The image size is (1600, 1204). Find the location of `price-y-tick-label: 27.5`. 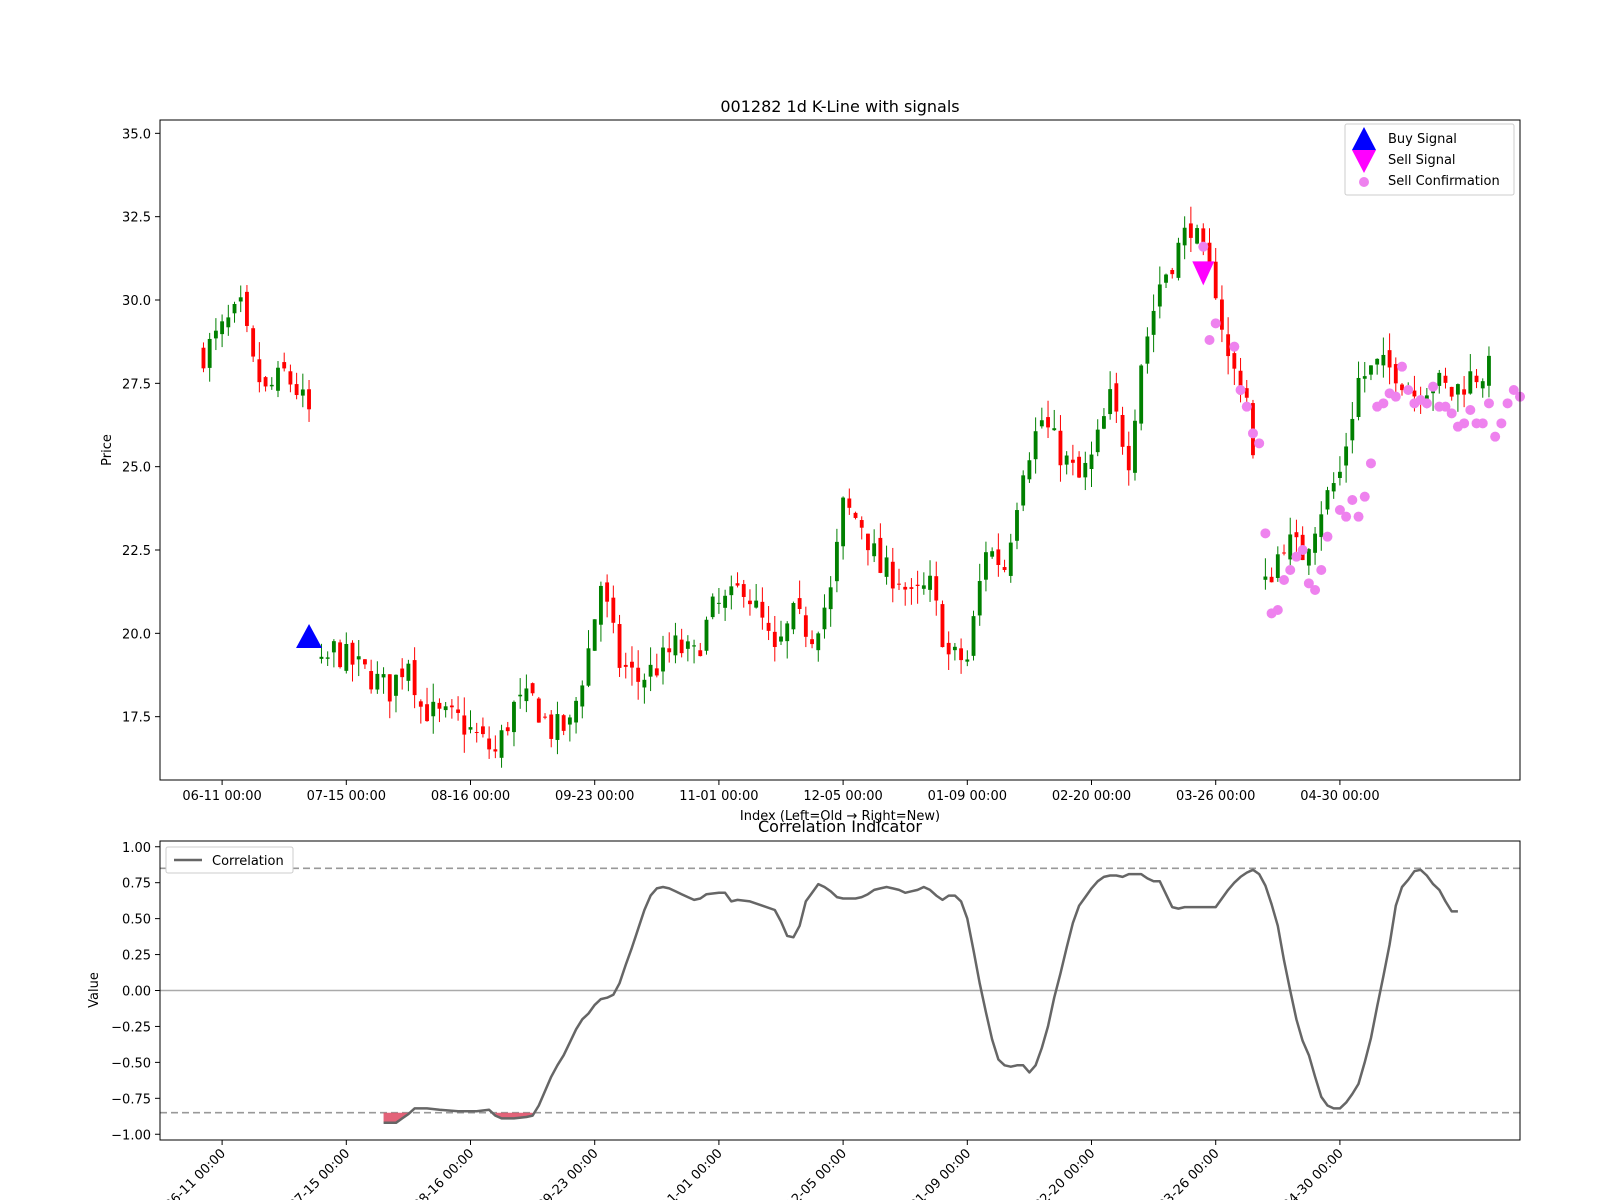

price-y-tick-label: 27.5 is located at coordinates (136, 384).